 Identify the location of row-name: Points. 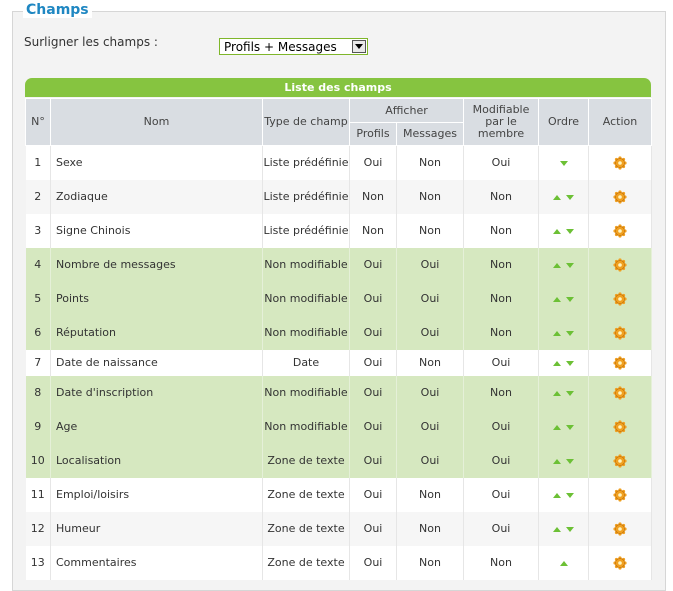
(156, 298).